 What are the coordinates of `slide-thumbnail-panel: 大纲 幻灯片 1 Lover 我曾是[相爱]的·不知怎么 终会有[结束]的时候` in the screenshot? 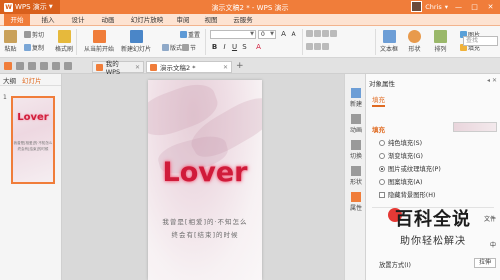 It's located at (31, 177).